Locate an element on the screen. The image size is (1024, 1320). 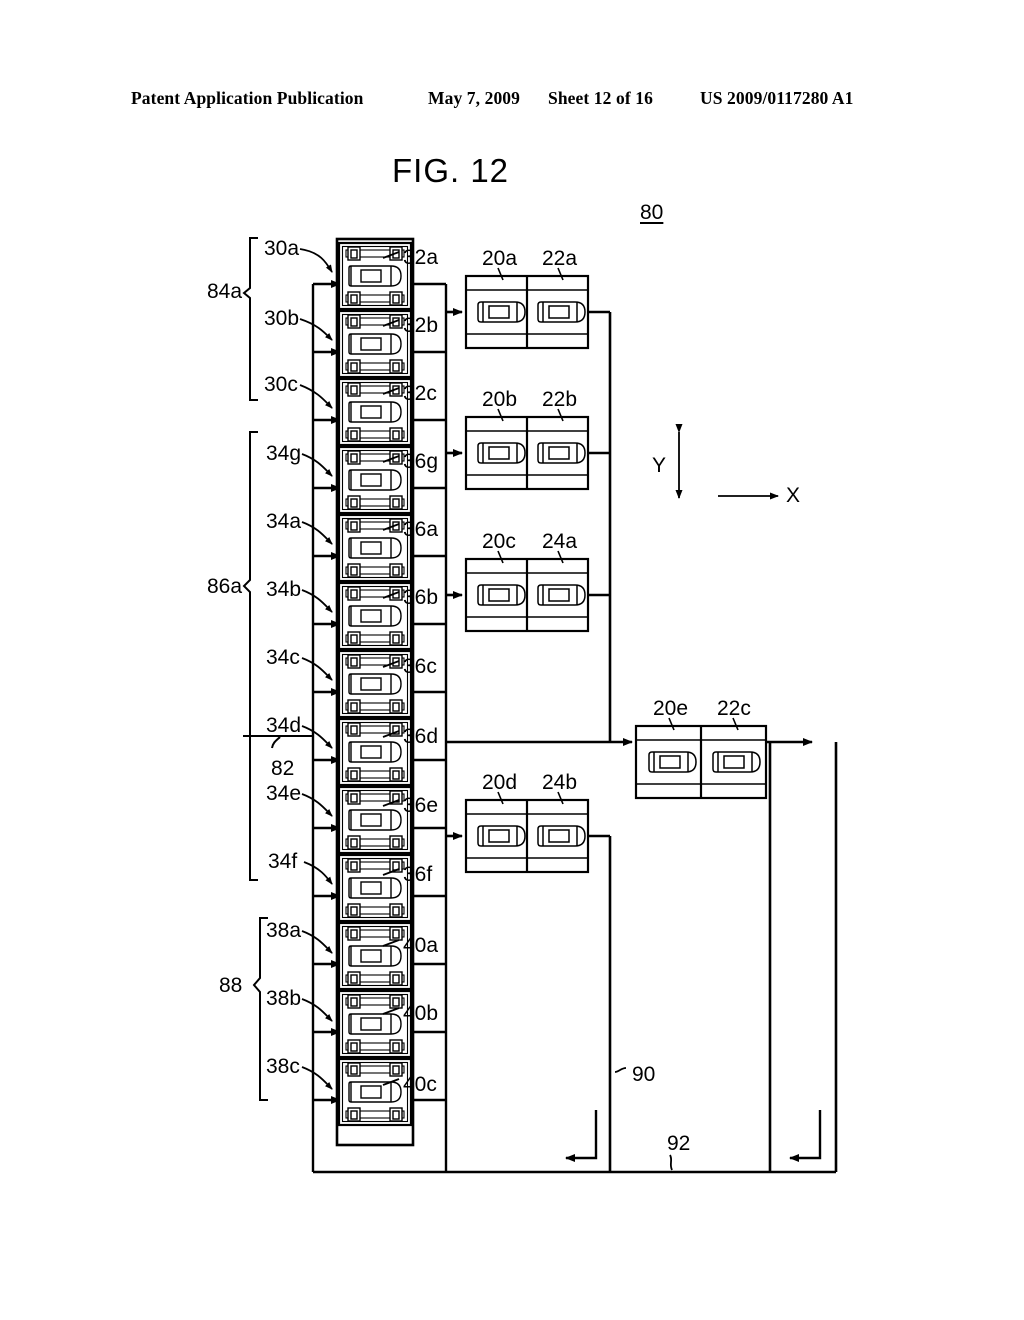
carrier-label-34g: 34g is located at coordinates (284, 453).